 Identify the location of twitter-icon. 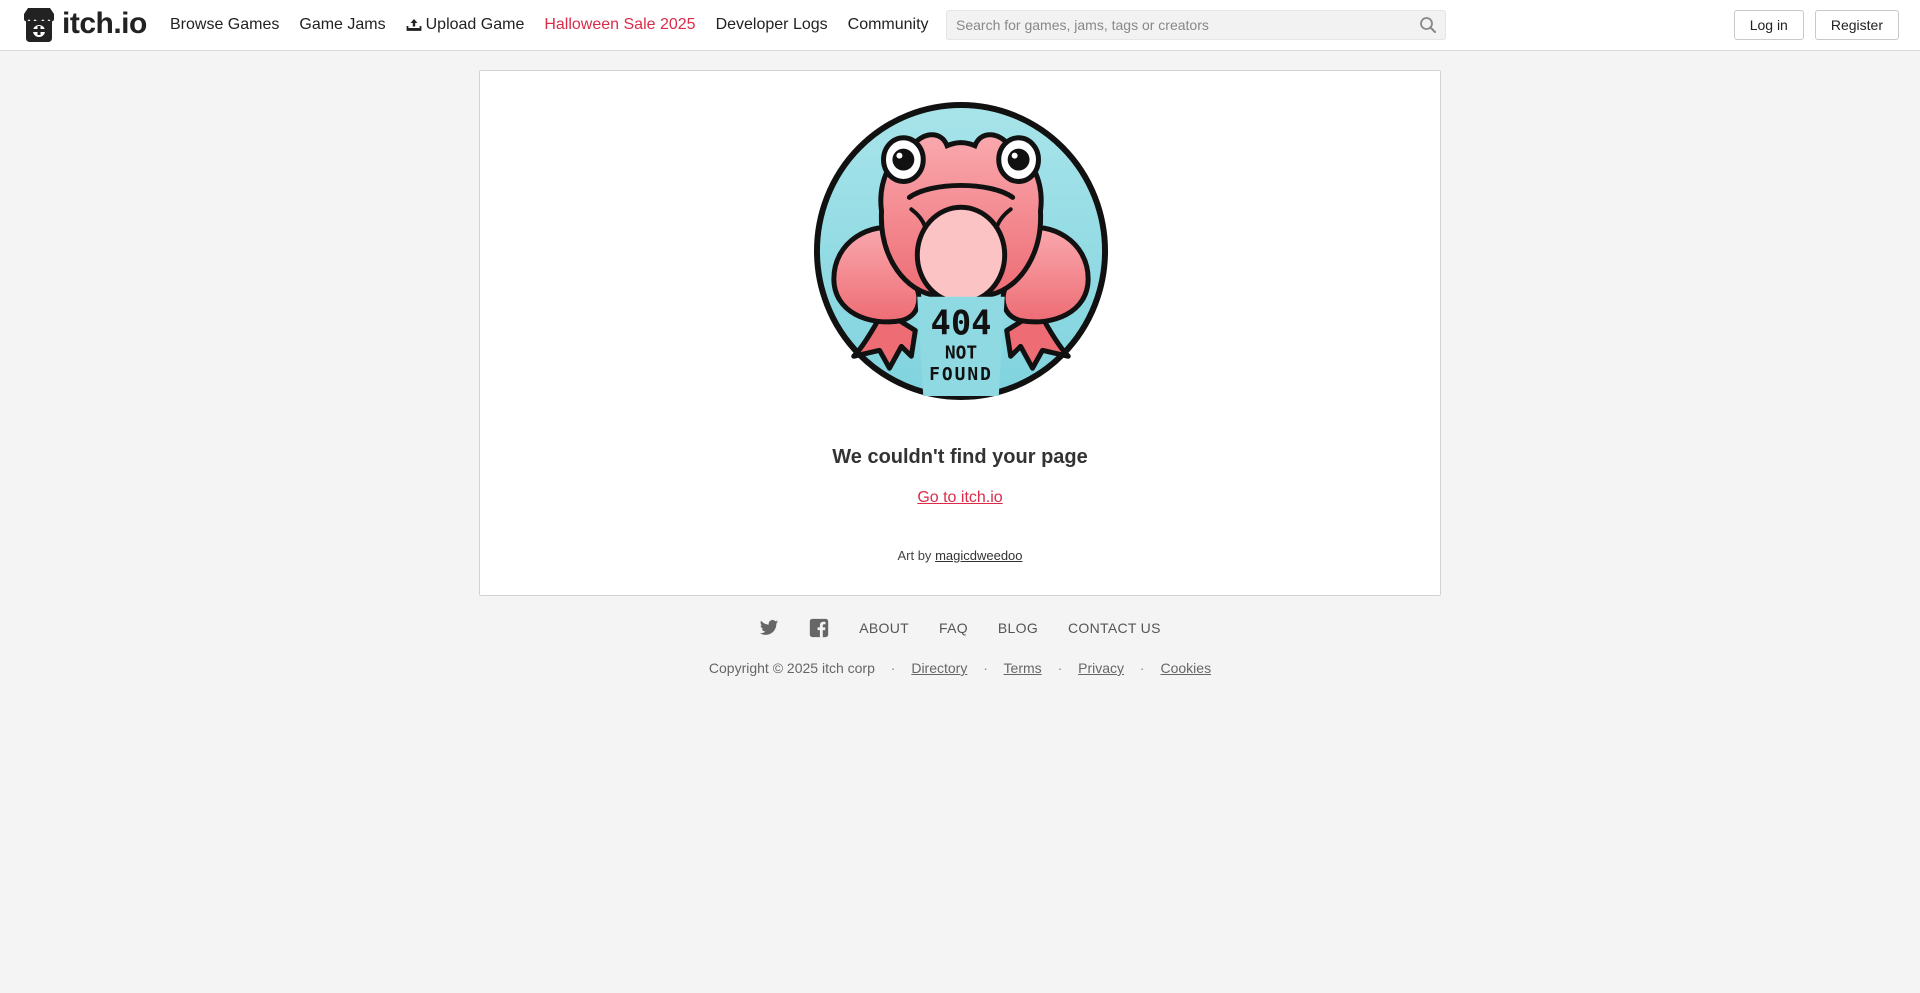
(769, 627).